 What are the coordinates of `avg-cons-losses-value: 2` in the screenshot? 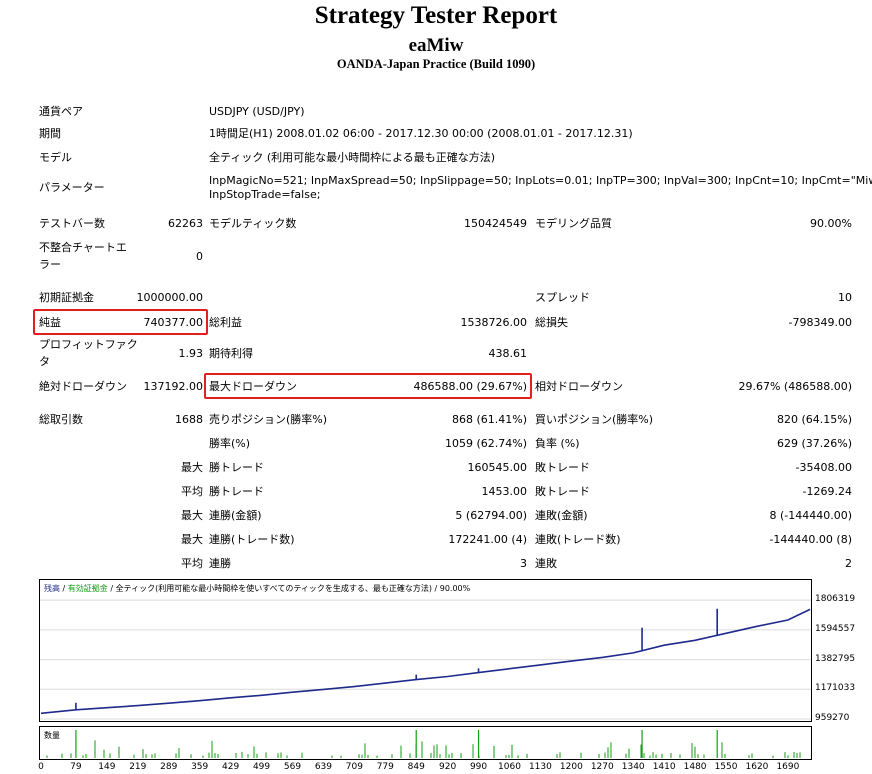 It's located at (848, 563).